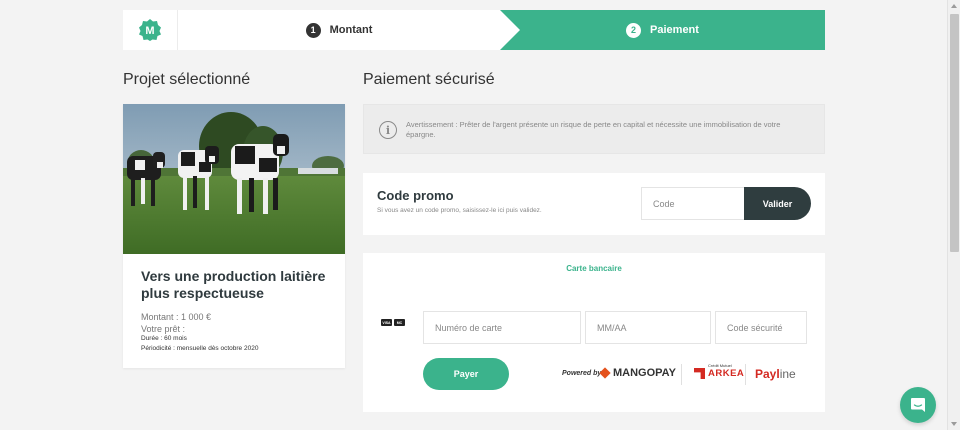  I want to click on mastercard-icon: MC, so click(399, 322).